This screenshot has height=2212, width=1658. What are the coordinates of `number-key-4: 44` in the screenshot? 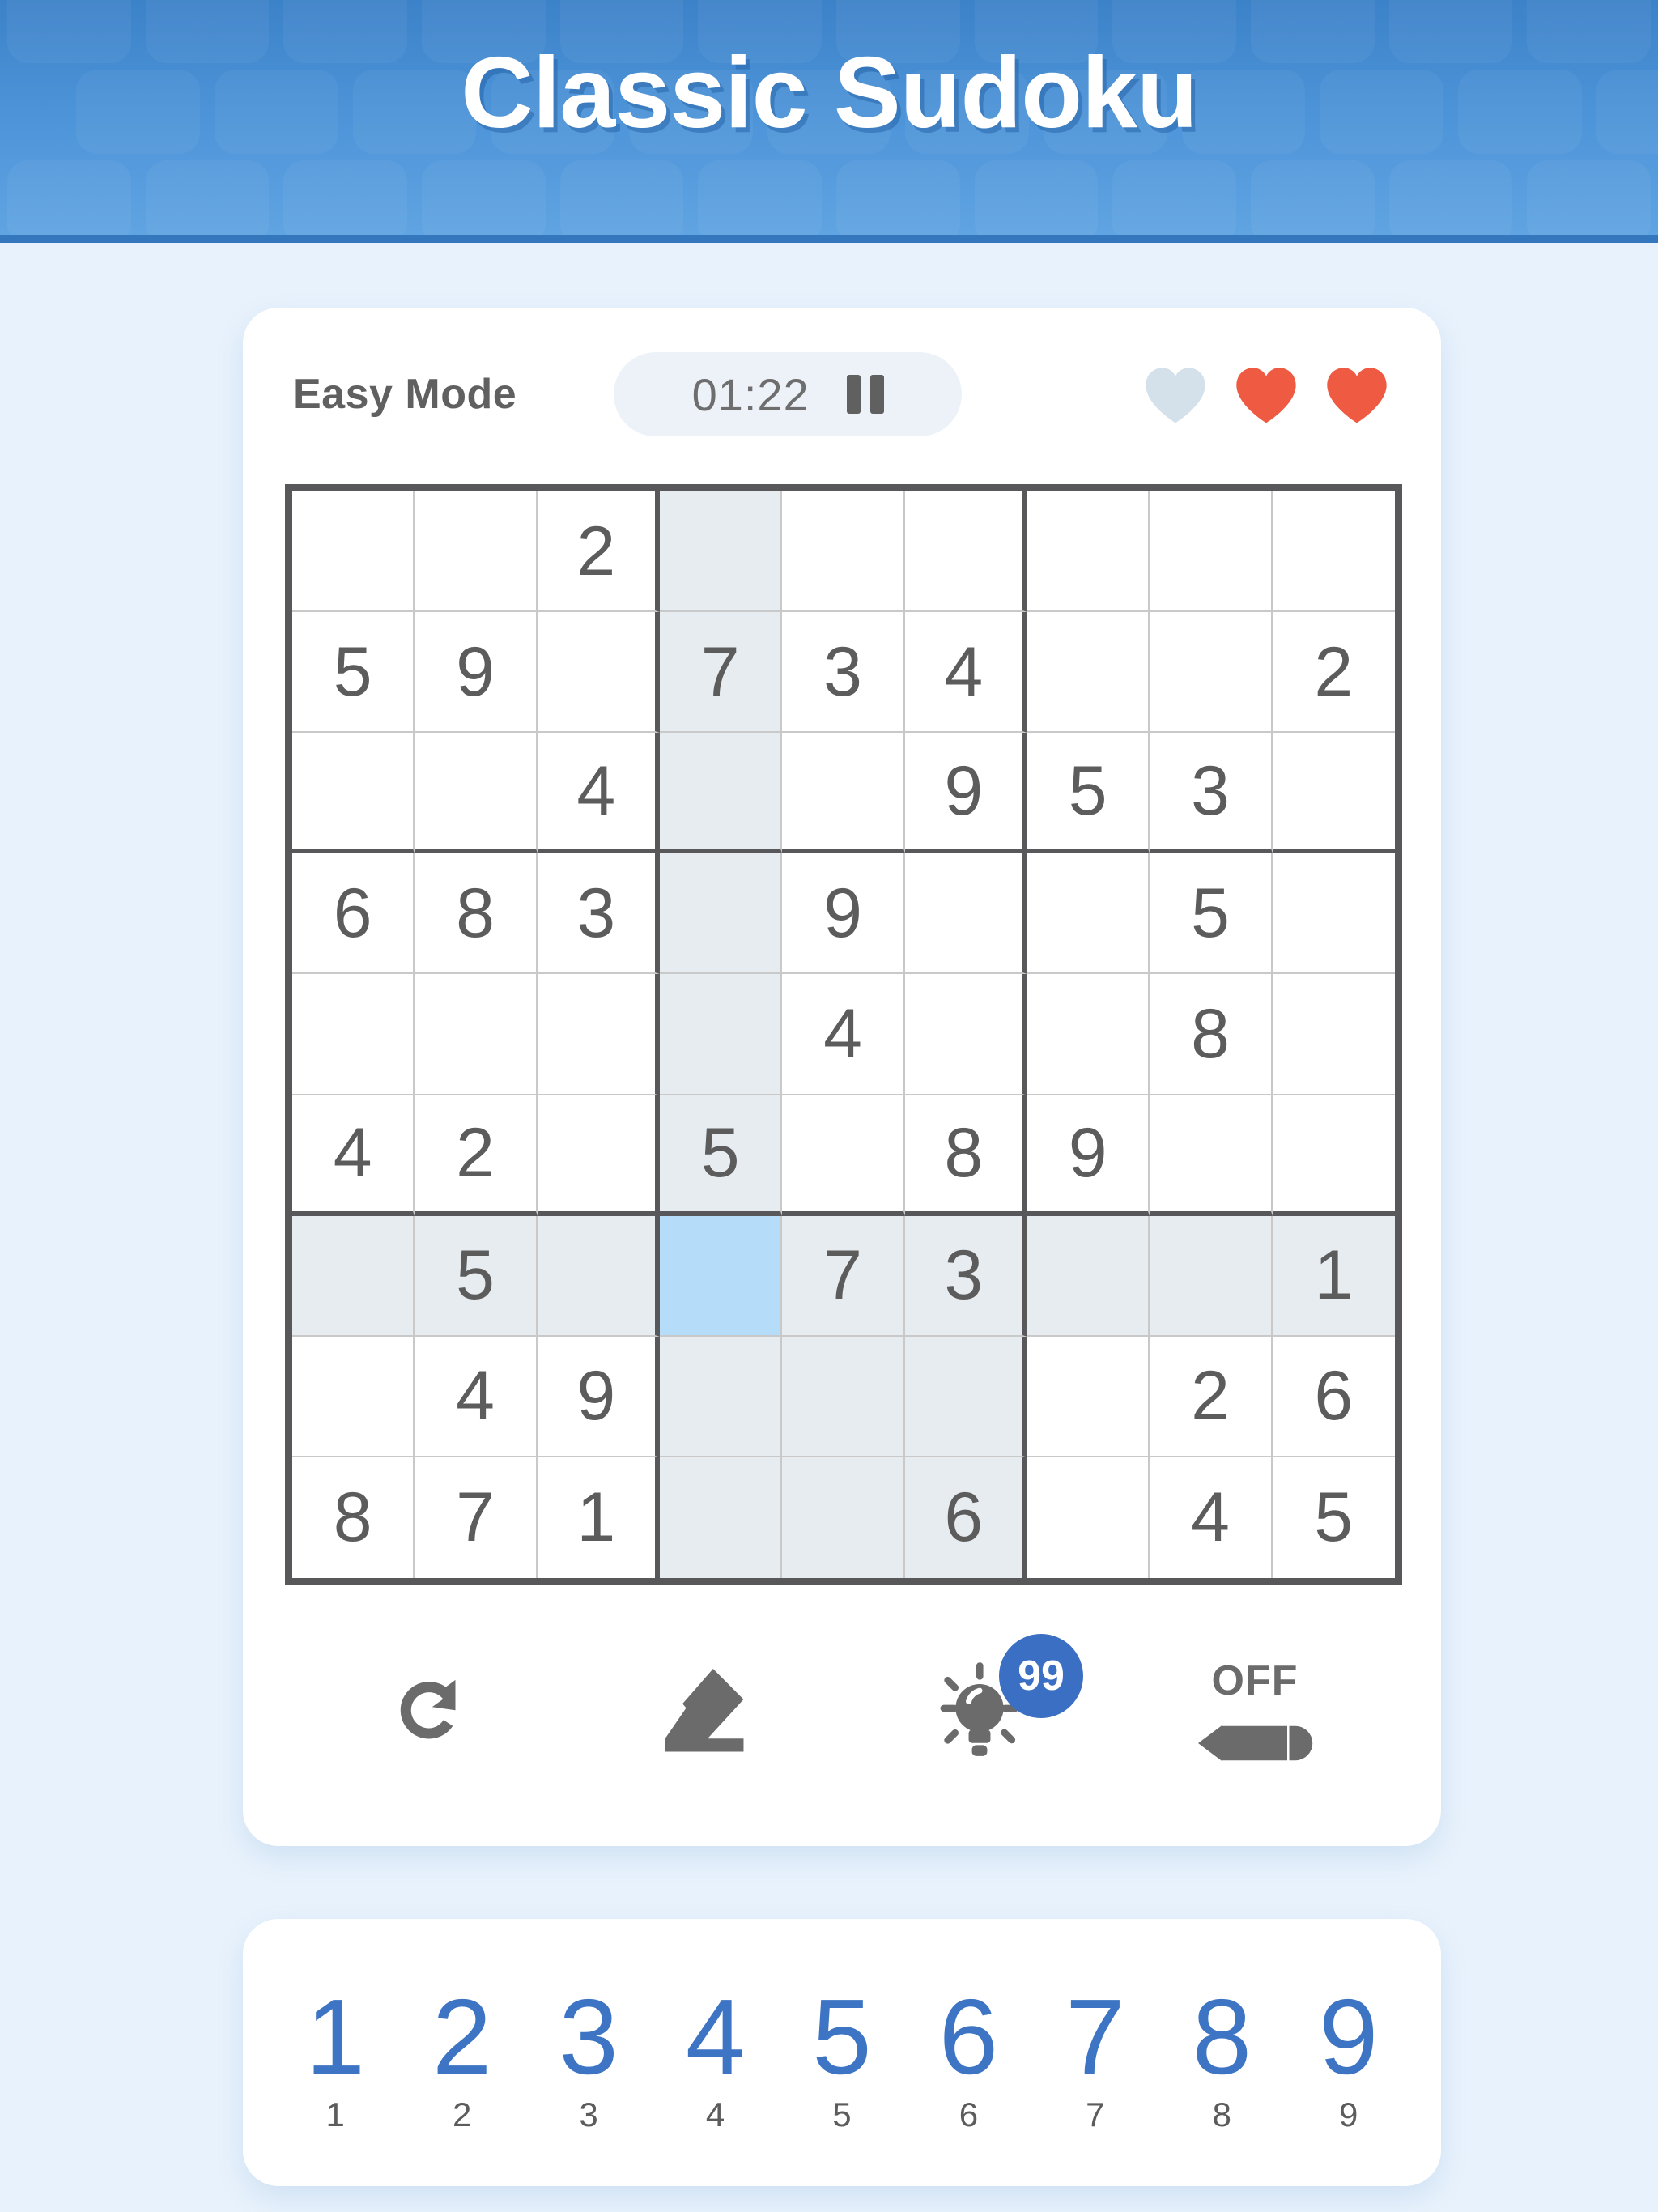 It's located at (715, 2052).